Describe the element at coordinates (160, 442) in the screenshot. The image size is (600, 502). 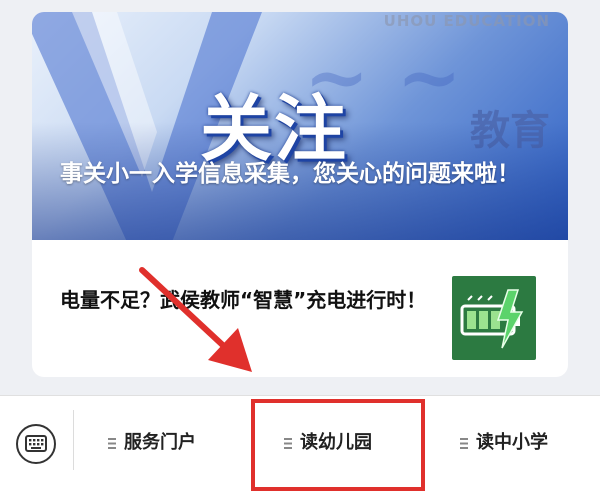
I see `menu-item-label: 服务门户` at that location.